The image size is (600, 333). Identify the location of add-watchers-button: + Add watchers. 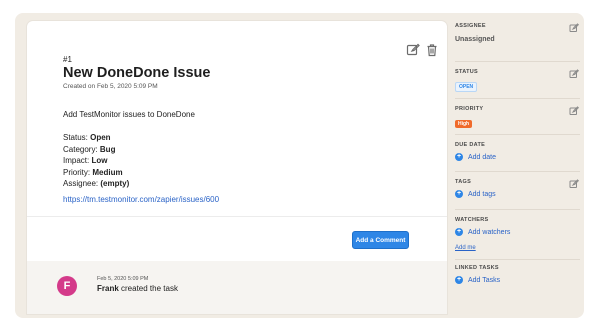
(517, 232).